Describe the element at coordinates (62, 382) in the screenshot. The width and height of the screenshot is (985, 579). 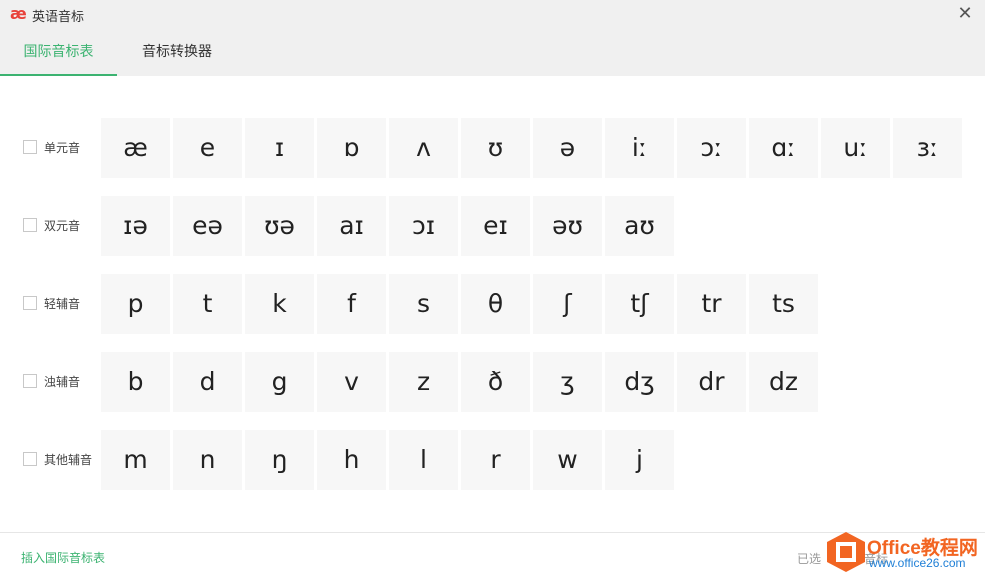
I see `row-label: 浊辅音` at that location.